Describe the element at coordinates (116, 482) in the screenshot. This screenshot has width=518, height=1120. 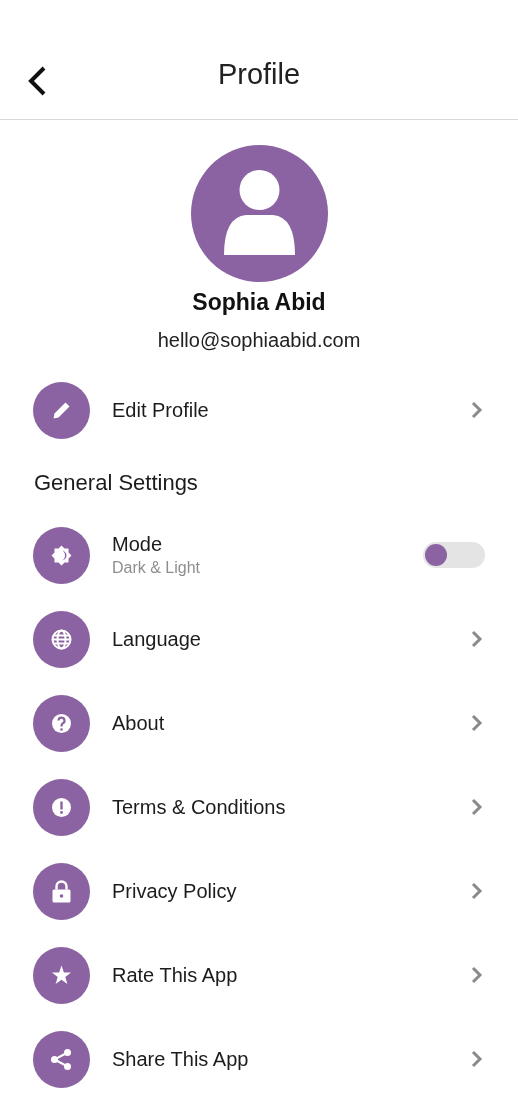
I see `section-title: General Settings` at that location.